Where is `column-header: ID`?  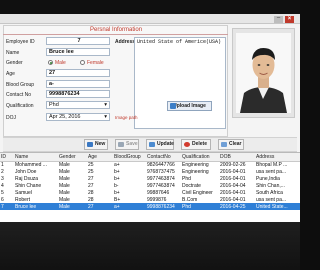
column-header: ID is located at coordinates (7, 157).